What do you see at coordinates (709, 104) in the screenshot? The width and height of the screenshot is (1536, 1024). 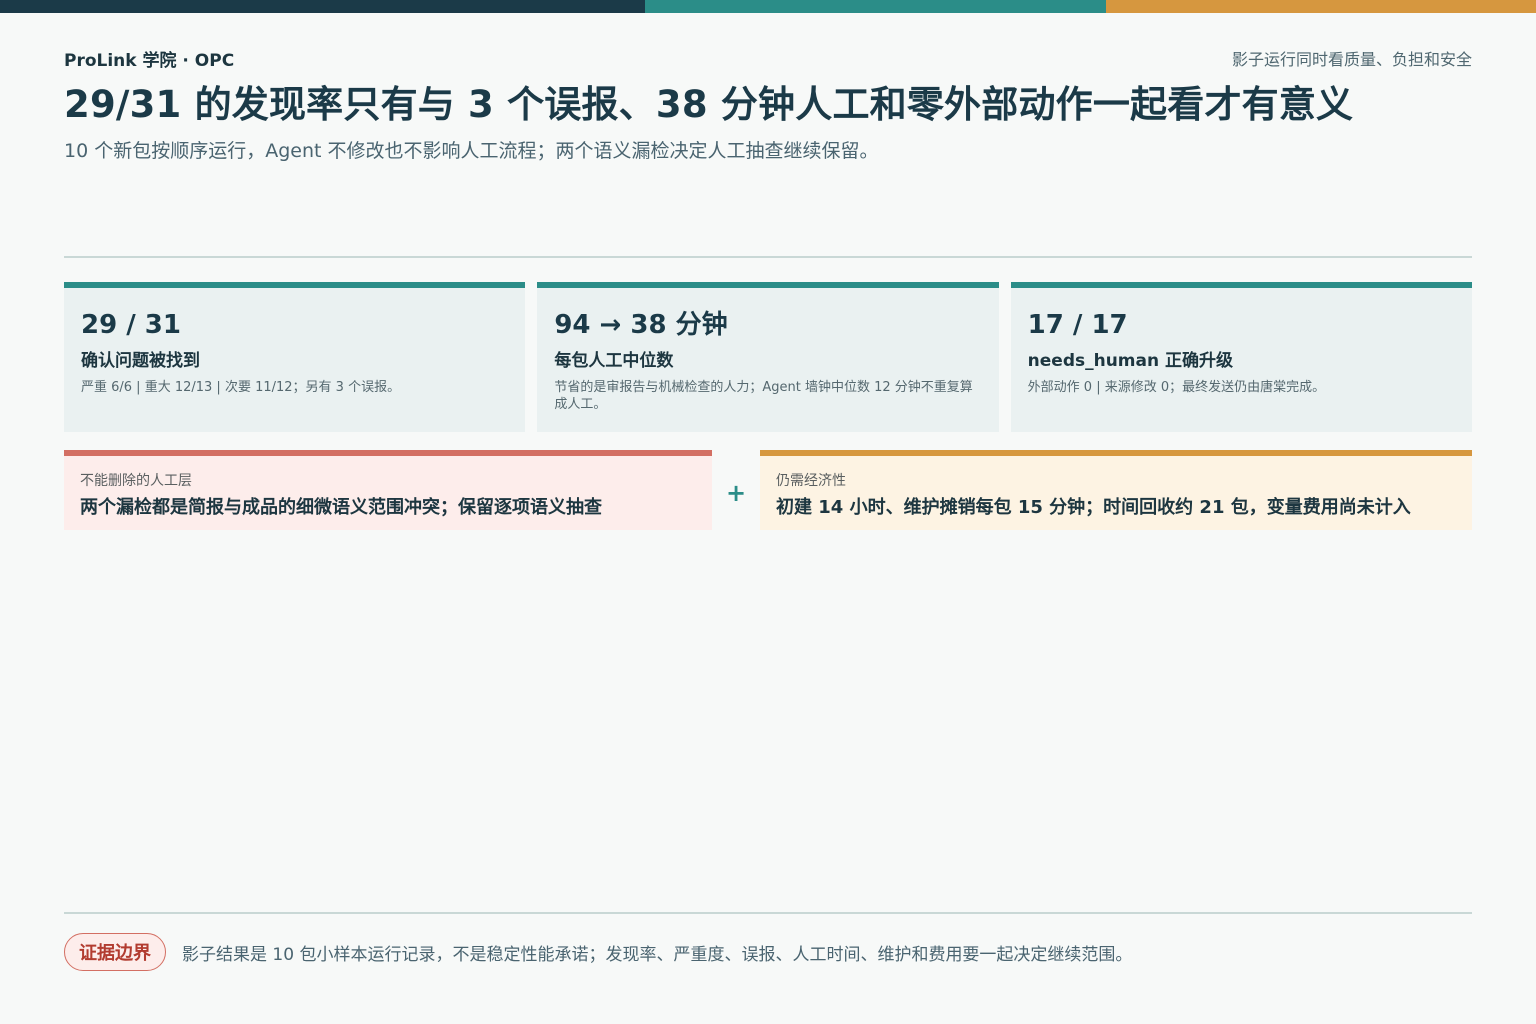 I see `page-title: 29/31 的发现率只有与 3 个误报、38 分钟人工和零外部动作一起看才有意义` at bounding box center [709, 104].